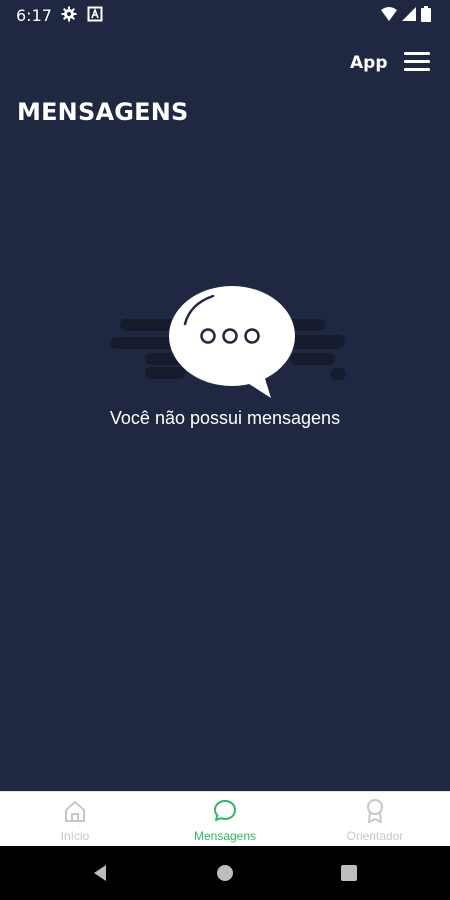 This screenshot has width=450, height=900. What do you see at coordinates (426, 14) in the screenshot?
I see `battery-icon` at bounding box center [426, 14].